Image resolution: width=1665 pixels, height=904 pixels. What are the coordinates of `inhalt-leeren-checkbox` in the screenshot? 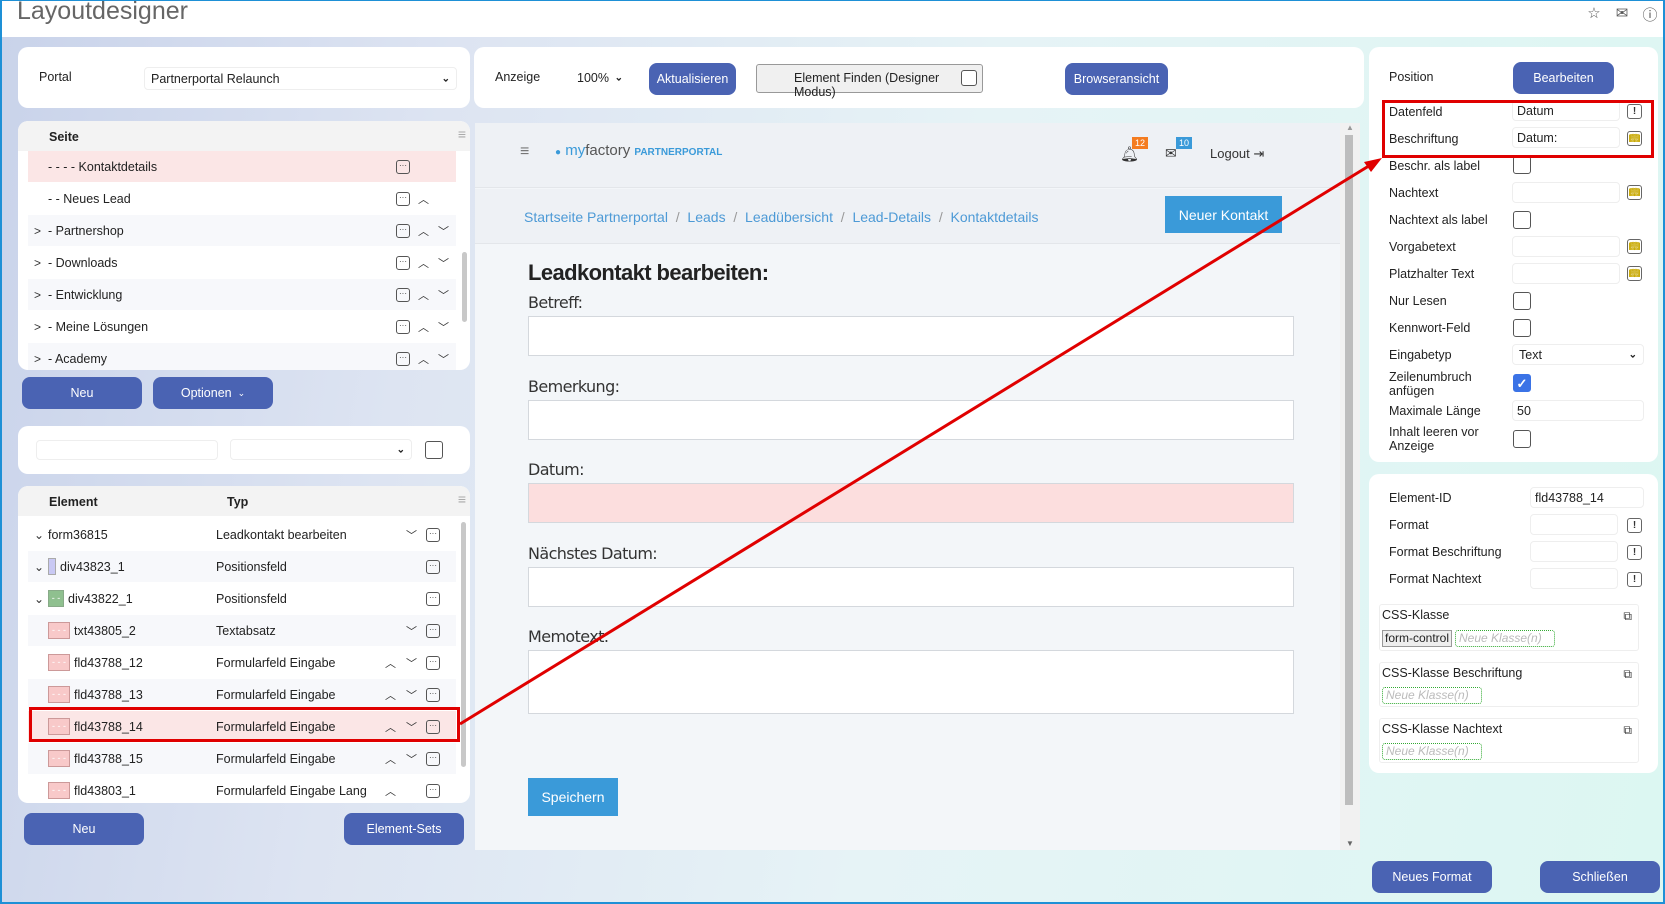 It's located at (1522, 439).